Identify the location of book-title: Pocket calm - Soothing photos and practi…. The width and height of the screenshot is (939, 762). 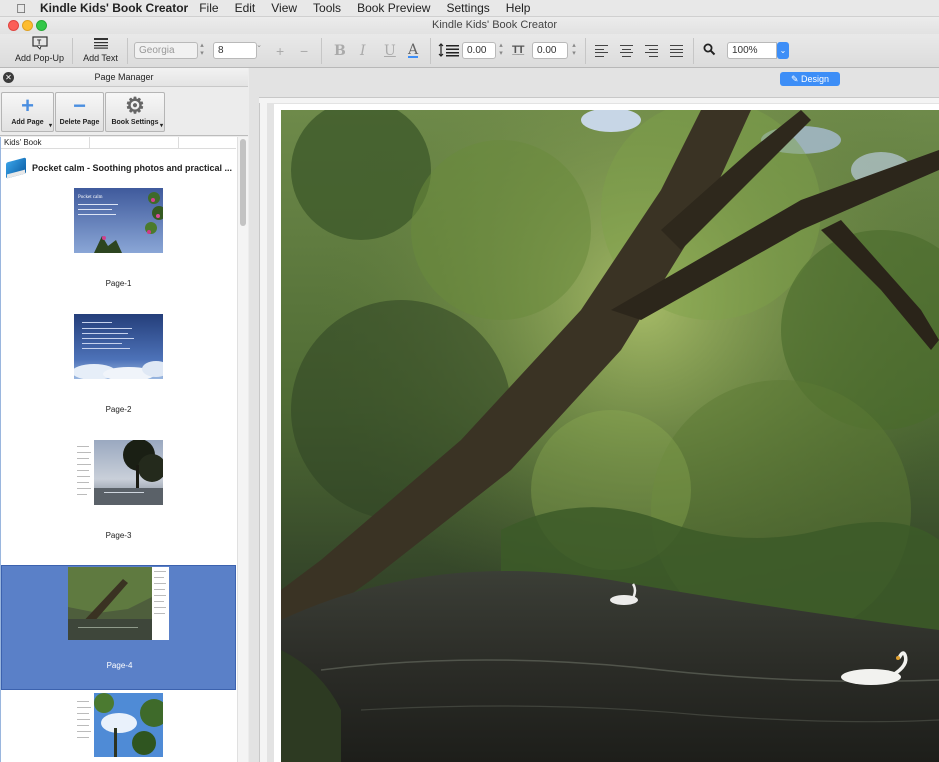
(132, 168).